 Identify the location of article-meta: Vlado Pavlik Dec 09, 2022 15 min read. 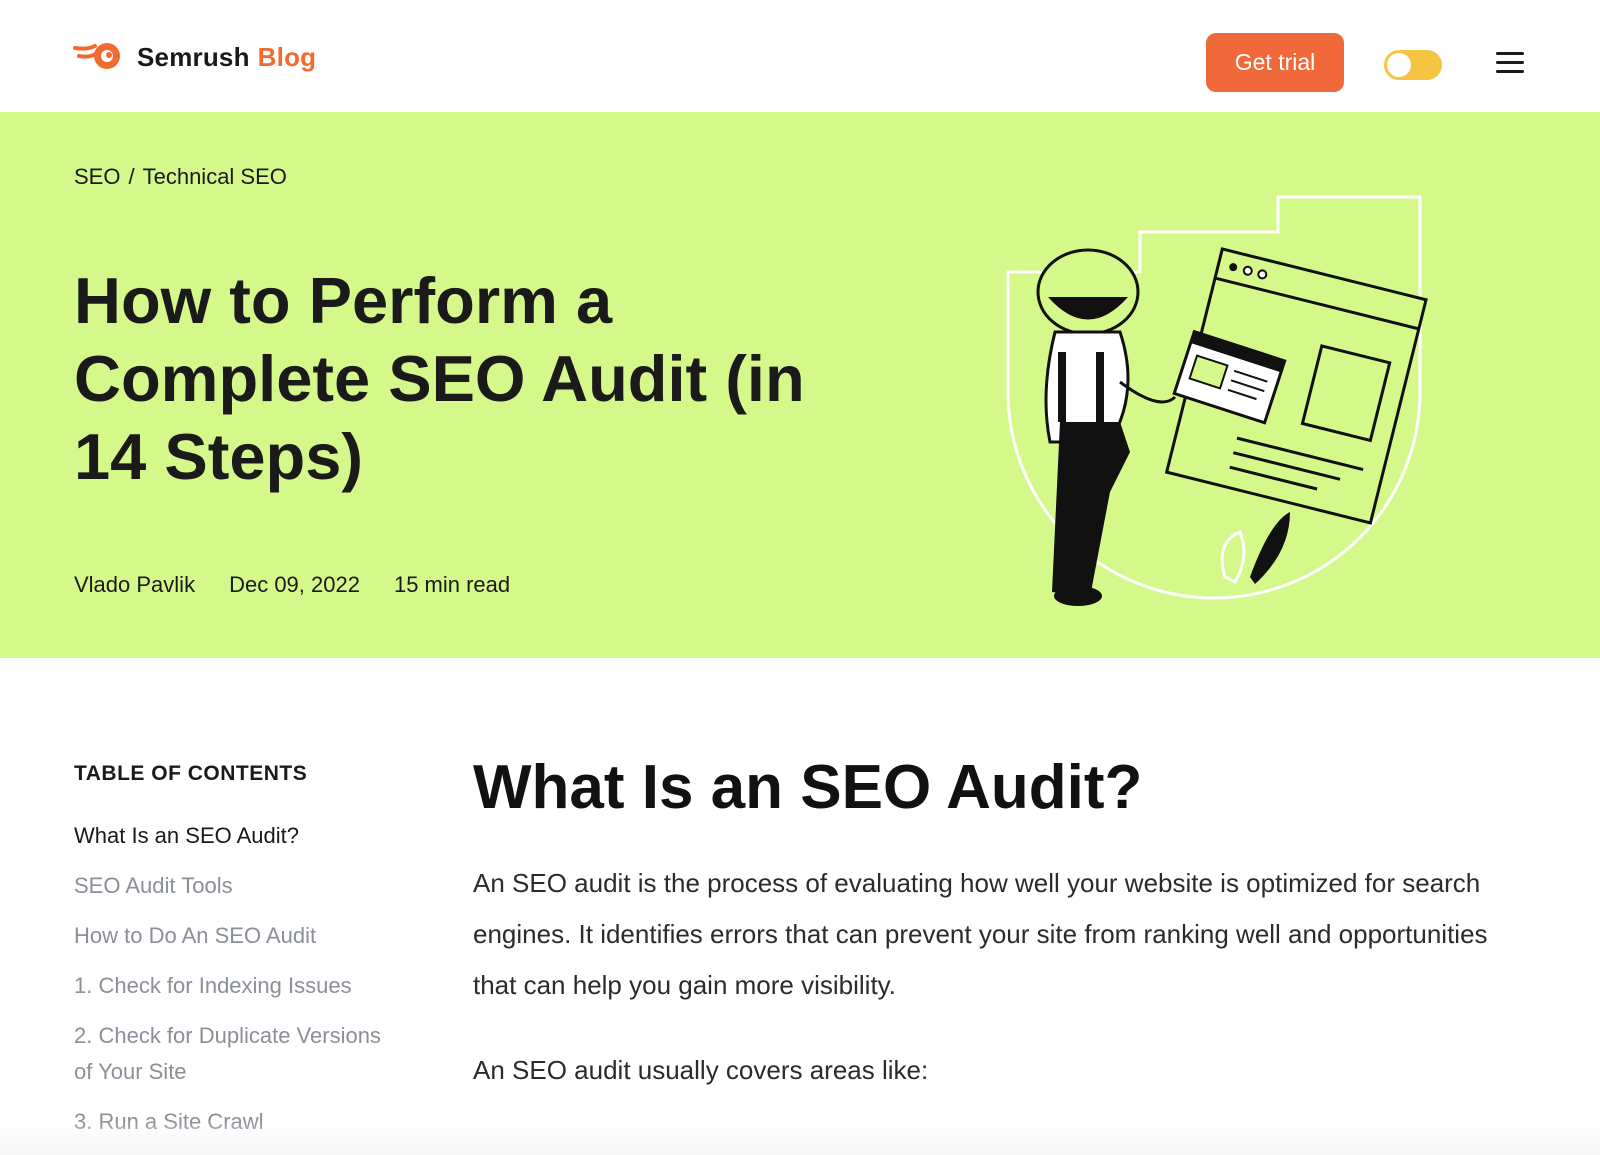
(309, 585).